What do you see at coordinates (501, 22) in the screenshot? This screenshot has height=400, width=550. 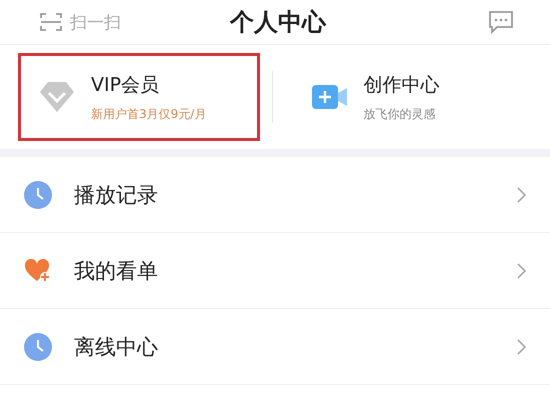 I see `message-icon` at bounding box center [501, 22].